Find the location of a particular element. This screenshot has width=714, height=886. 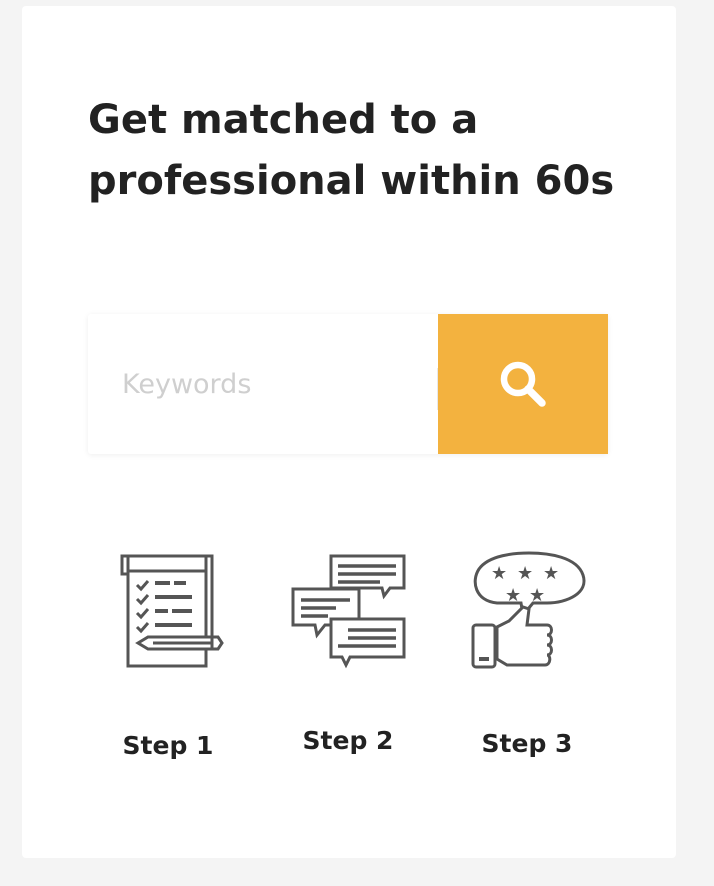

step-3: ★ ★ ★ ★ ★ Step 3 is located at coordinates (527, 654).